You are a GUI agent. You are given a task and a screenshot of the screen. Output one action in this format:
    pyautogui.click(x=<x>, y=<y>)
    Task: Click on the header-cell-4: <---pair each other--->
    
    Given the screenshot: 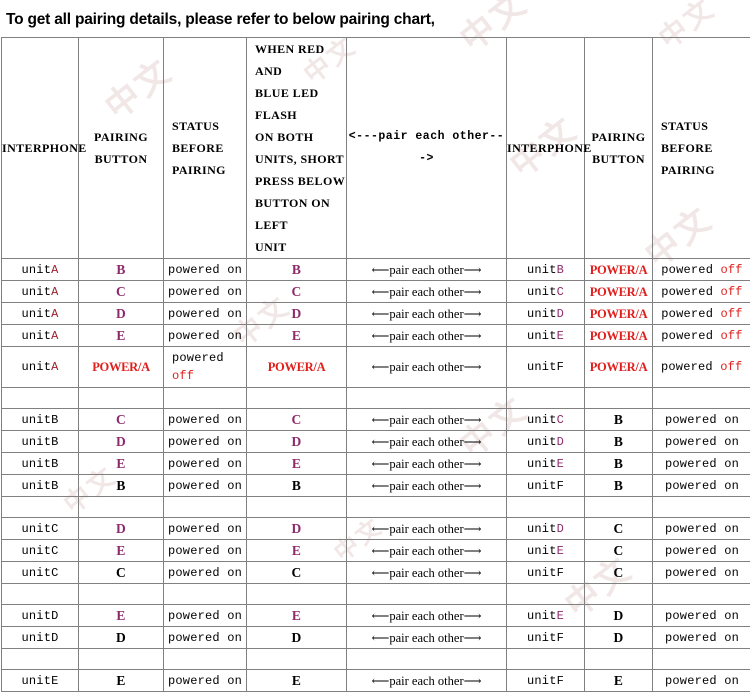 What is the action you would take?
    pyautogui.click(x=427, y=148)
    